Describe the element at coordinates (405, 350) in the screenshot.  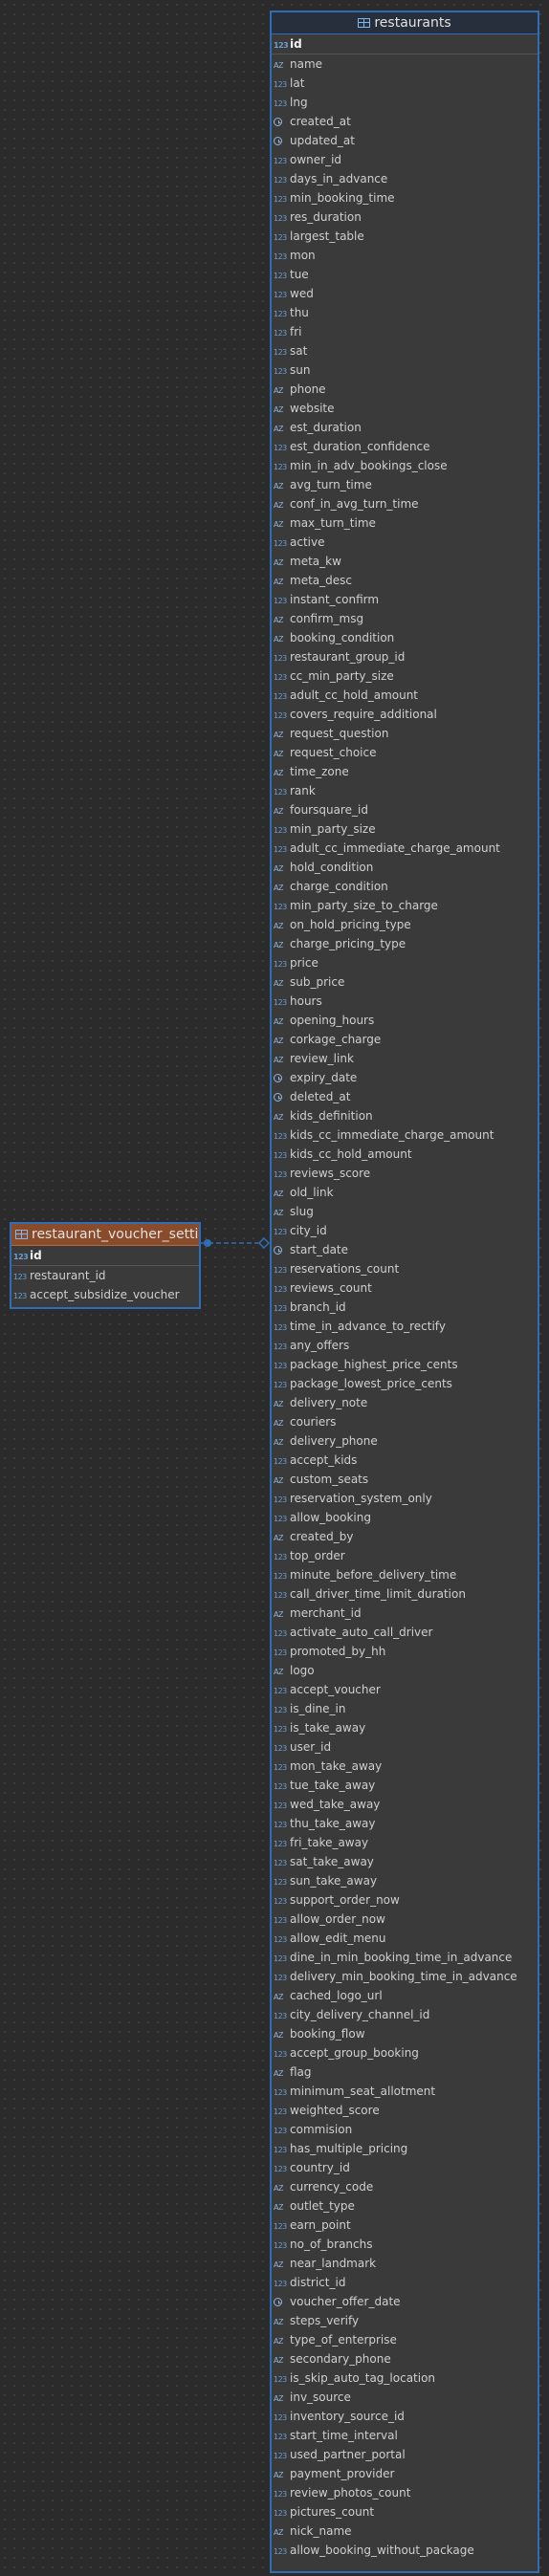
I see `column-row: 123 sat` at that location.